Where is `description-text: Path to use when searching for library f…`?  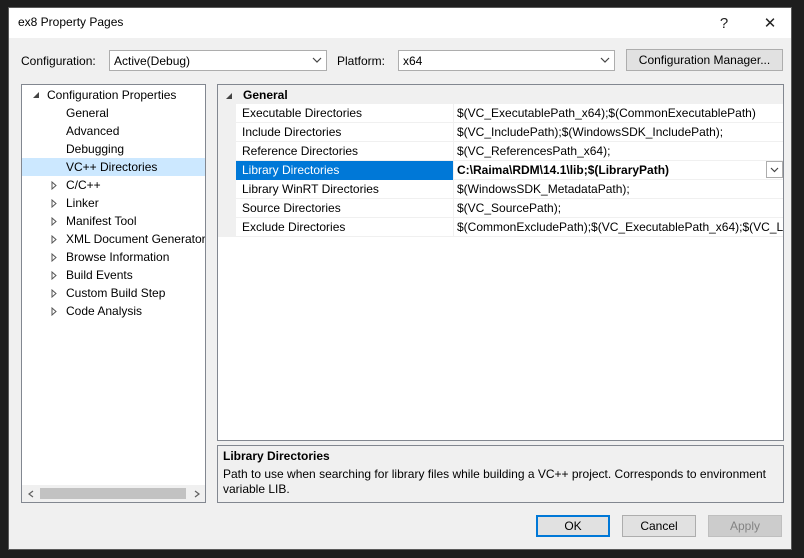
description-text: Path to use when searching for library f… is located at coordinates (494, 481).